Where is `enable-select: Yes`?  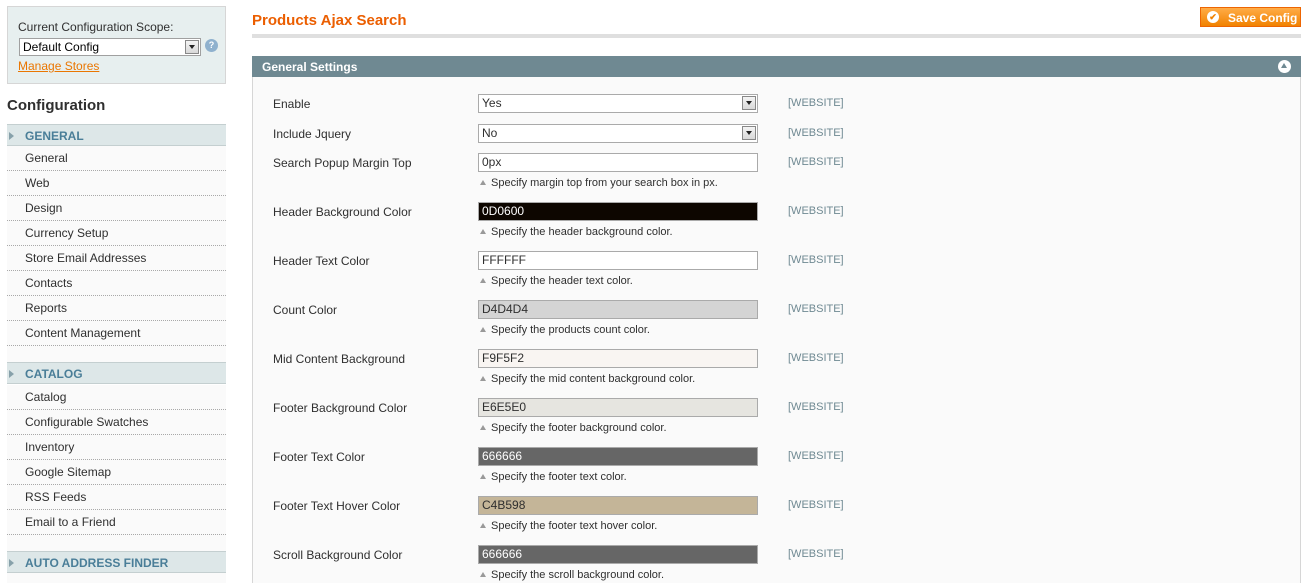 enable-select: Yes is located at coordinates (618, 103).